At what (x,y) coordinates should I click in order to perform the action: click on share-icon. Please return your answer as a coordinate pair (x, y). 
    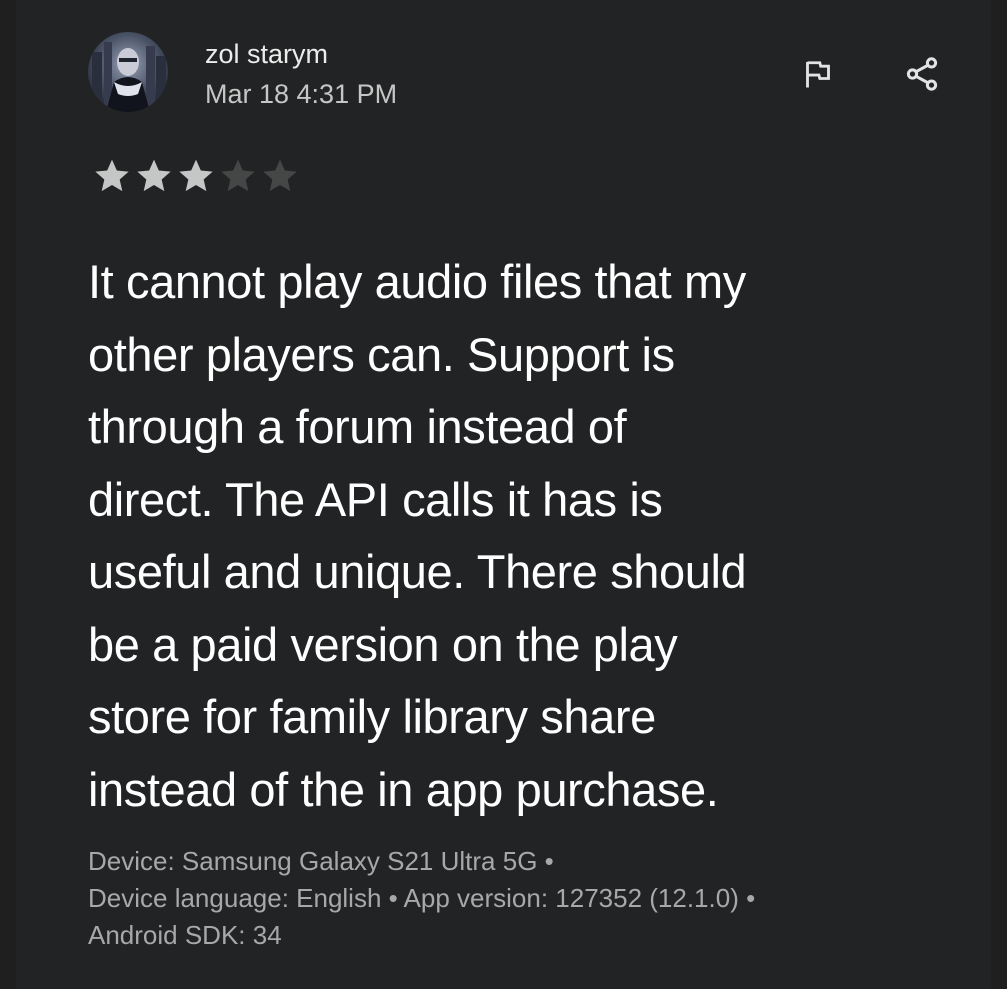
    Looking at the image, I should click on (922, 74).